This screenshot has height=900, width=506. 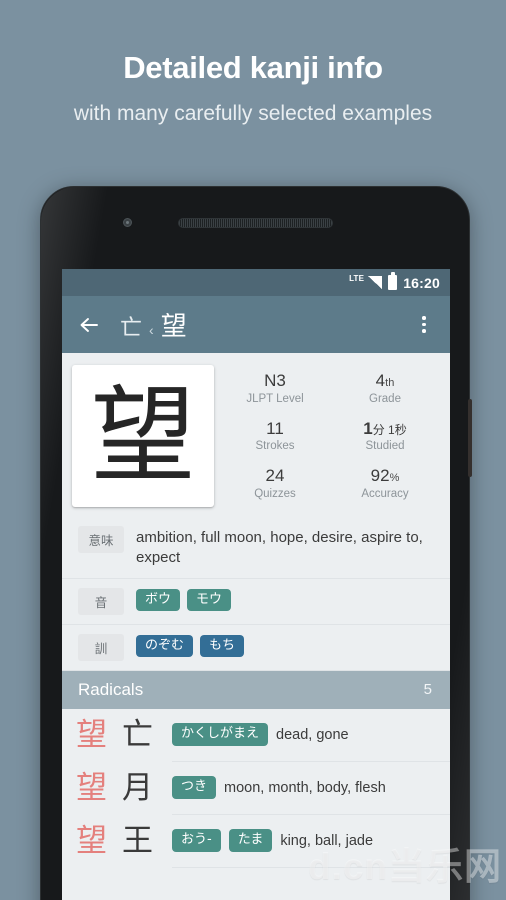 I want to click on stat-label: Studied, so click(x=385, y=446).